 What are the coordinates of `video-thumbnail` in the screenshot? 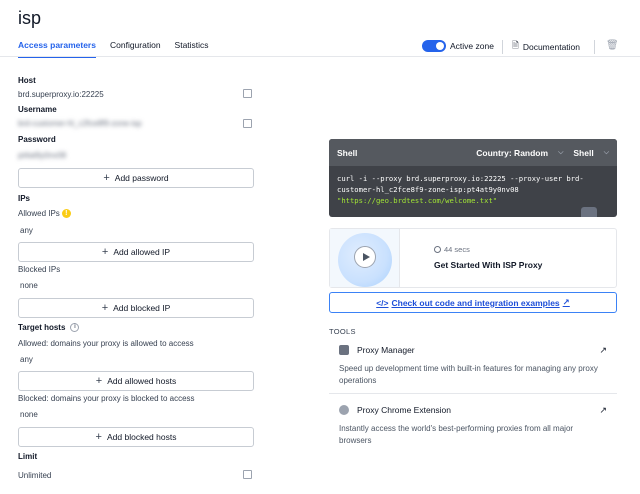 It's located at (365, 258).